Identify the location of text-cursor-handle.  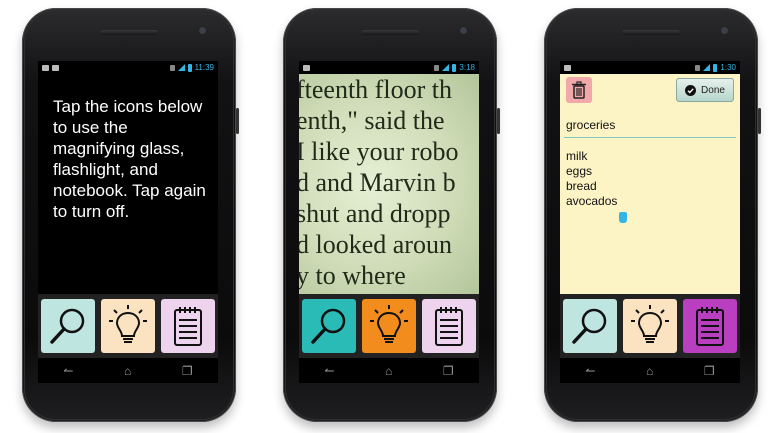
(623, 217).